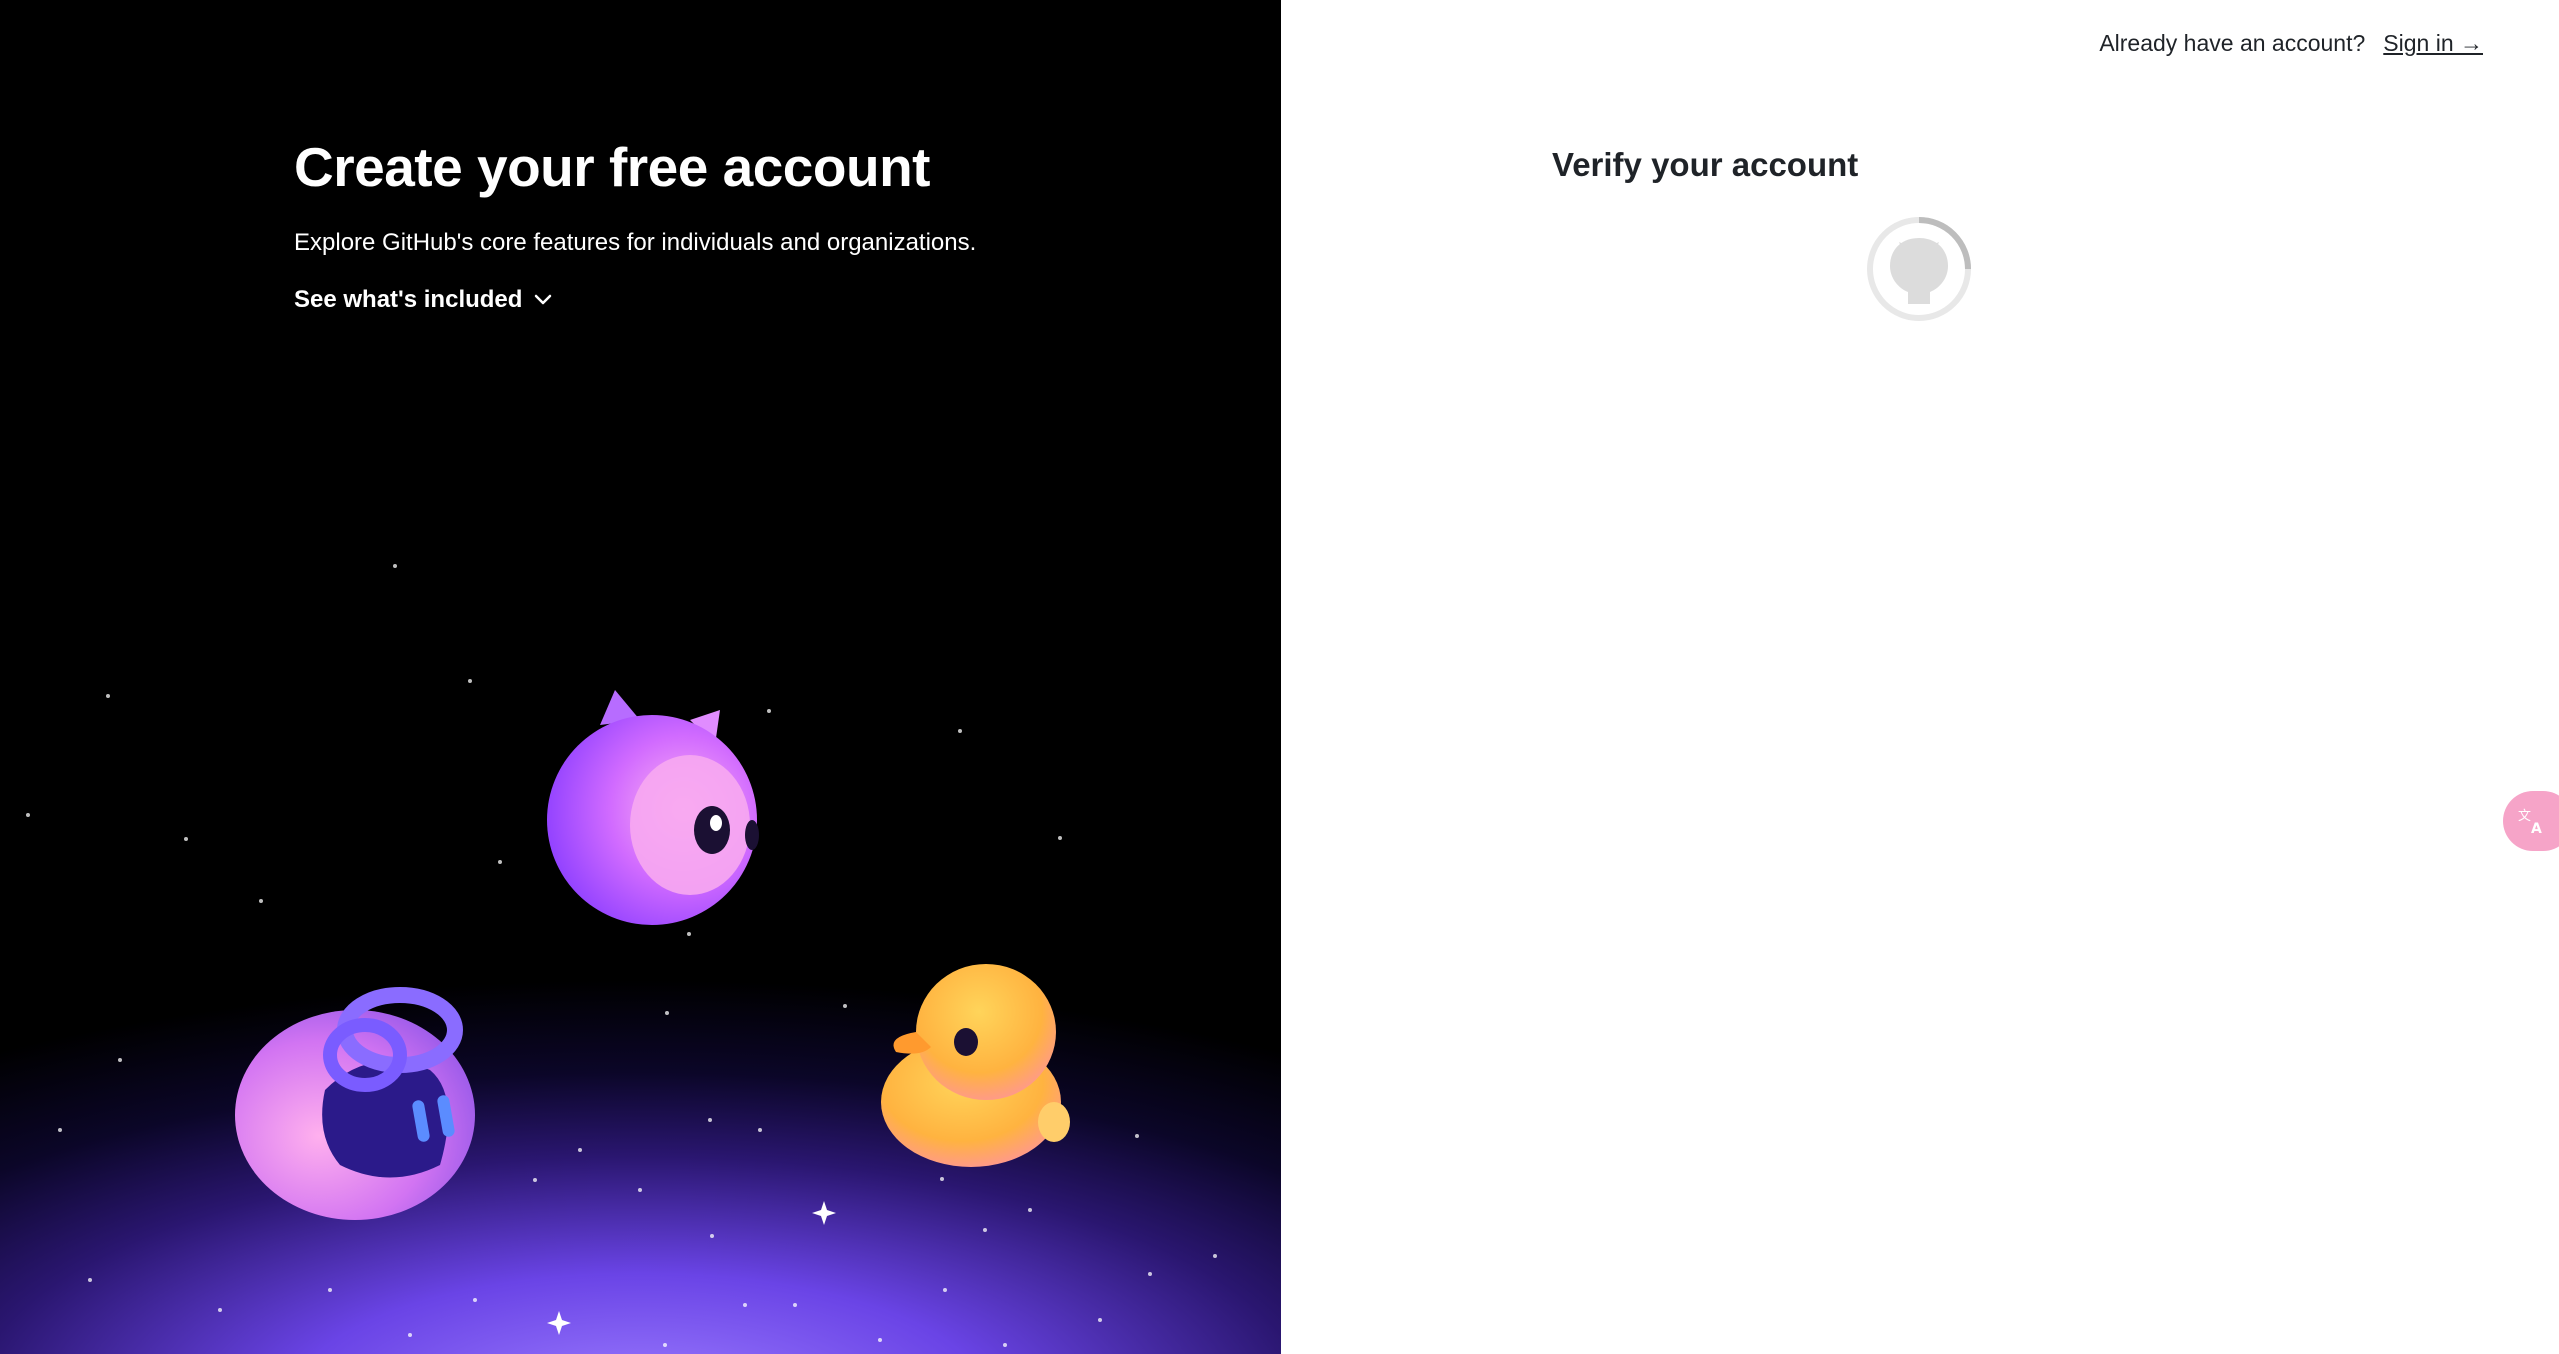 The width and height of the screenshot is (2559, 1354). What do you see at coordinates (543, 299) in the screenshot?
I see `chevron-down-icon` at bounding box center [543, 299].